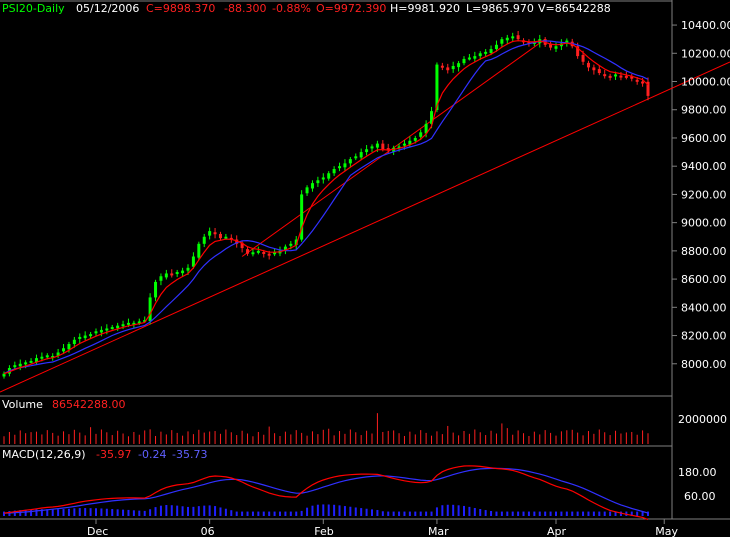 The height and width of the screenshot is (537, 730). Describe the element at coordinates (704, 110) in the screenshot. I see `price-tick-label: 9800.00` at that location.